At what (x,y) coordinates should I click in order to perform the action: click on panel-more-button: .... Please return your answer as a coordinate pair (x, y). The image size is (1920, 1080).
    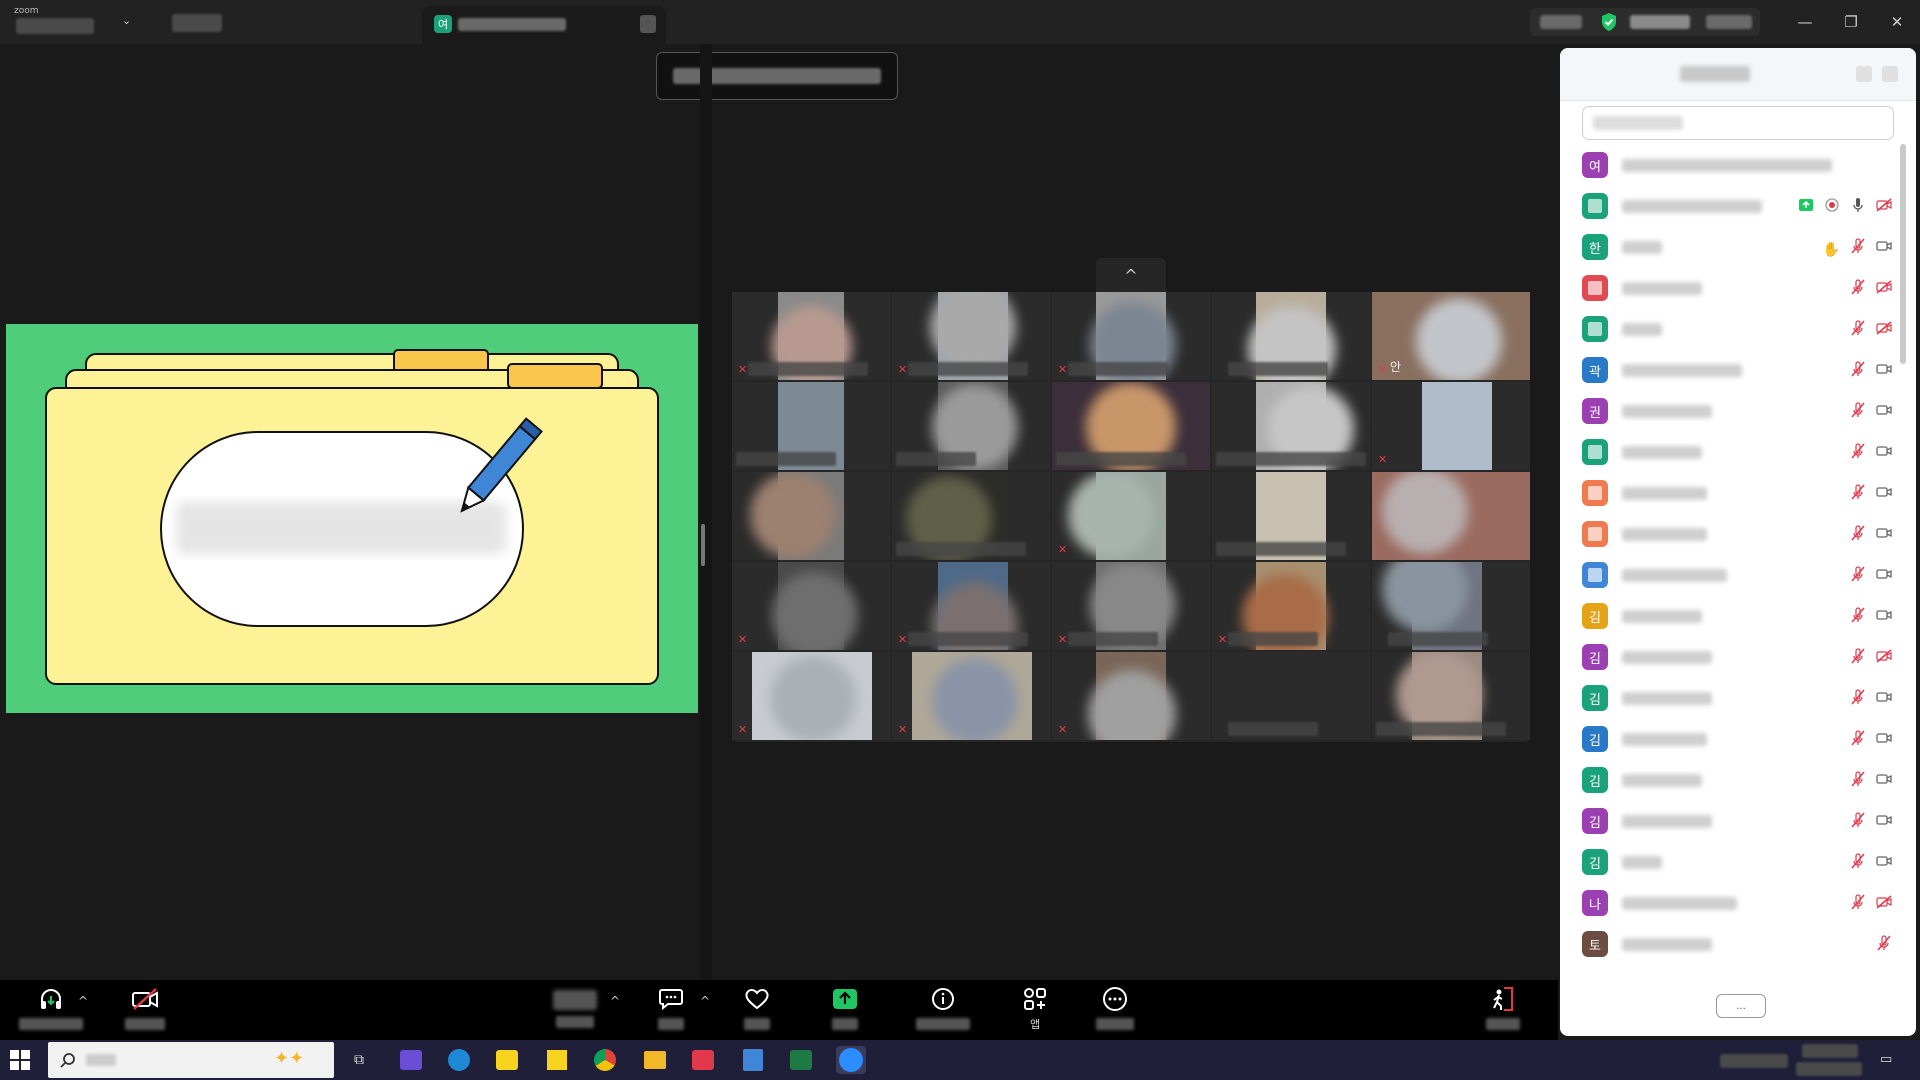
    Looking at the image, I should click on (1741, 1006).